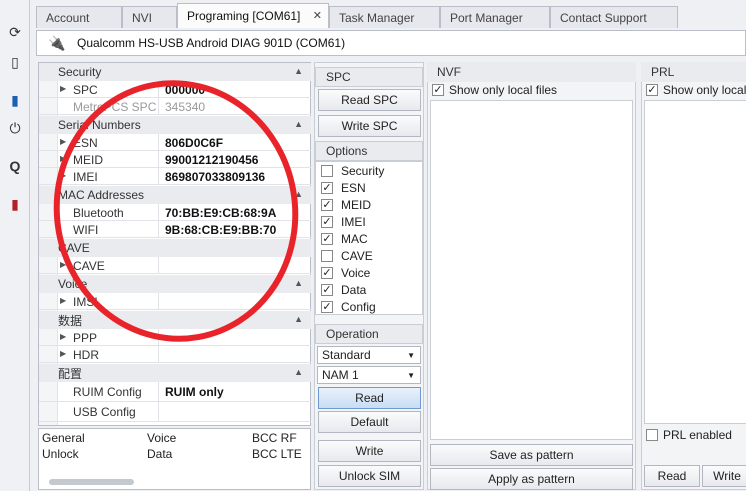 The image size is (746, 491). Describe the element at coordinates (369, 422) in the screenshot. I see `default-button: Default` at that location.